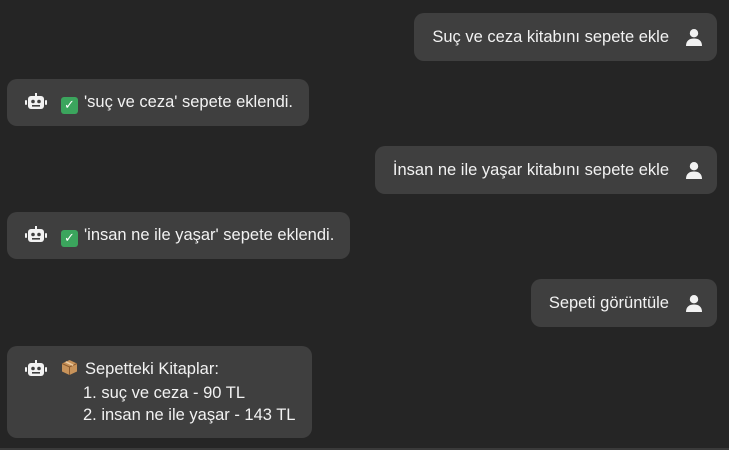  I want to click on user-message: Sepeti görüntüle, so click(623, 303).